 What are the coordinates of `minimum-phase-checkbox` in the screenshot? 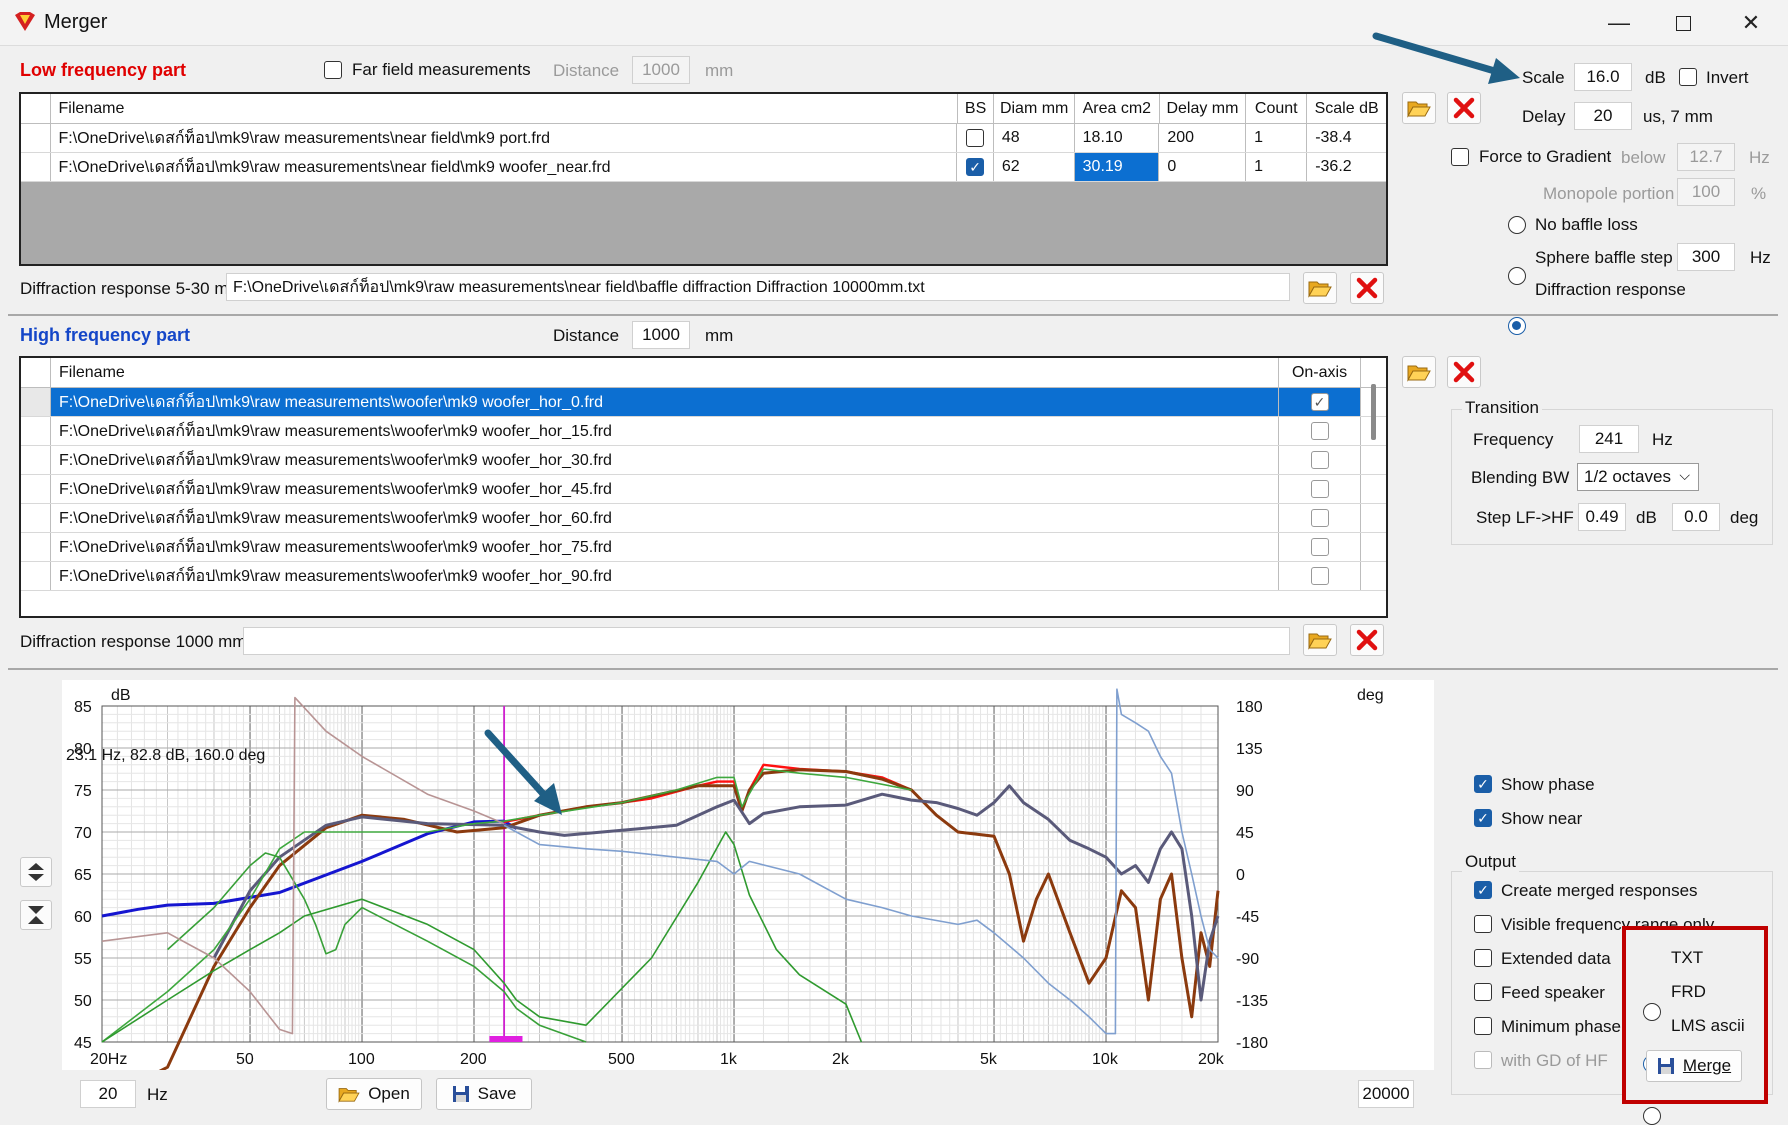 It's located at (1483, 1026).